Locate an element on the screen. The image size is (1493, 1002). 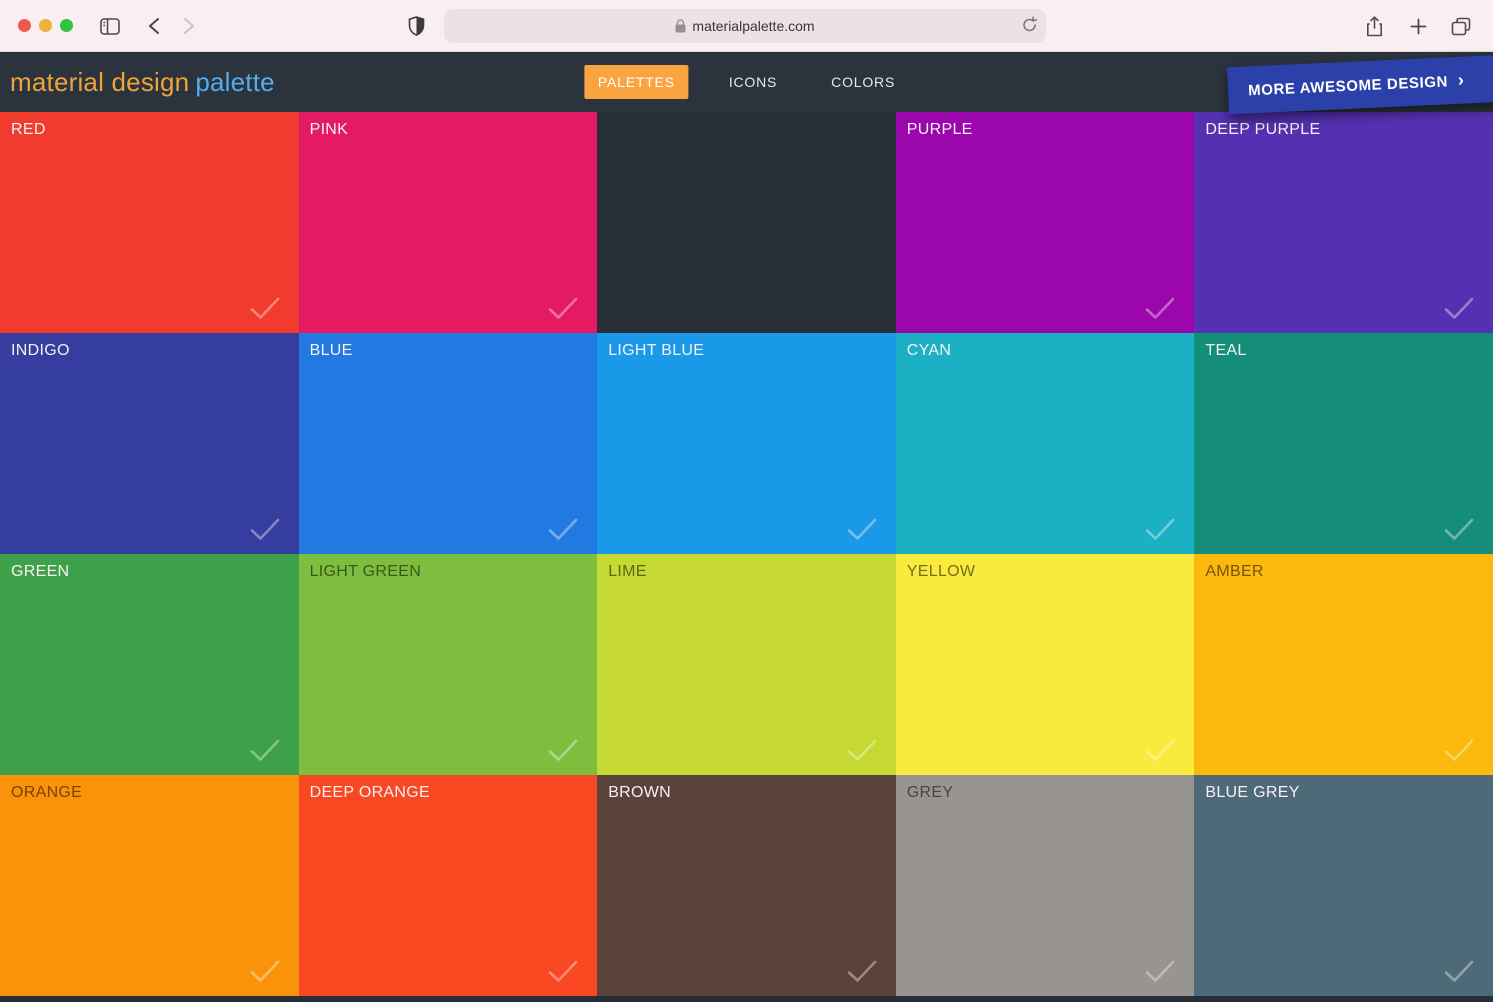
empty-tile is located at coordinates (746, 222).